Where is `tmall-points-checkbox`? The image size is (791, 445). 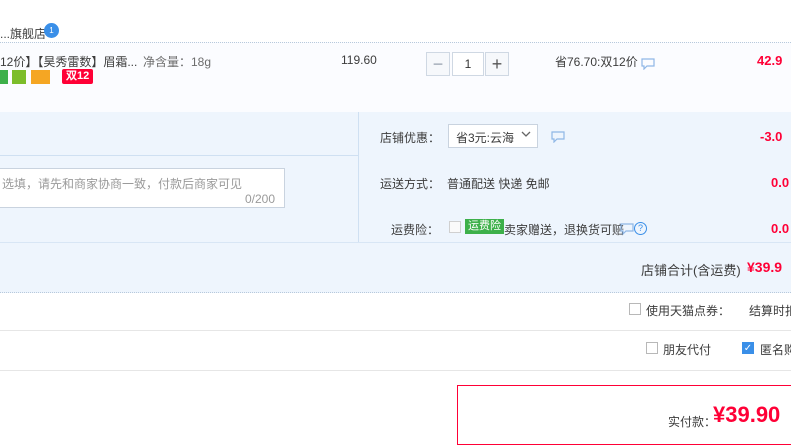
tmall-points-checkbox is located at coordinates (635, 309).